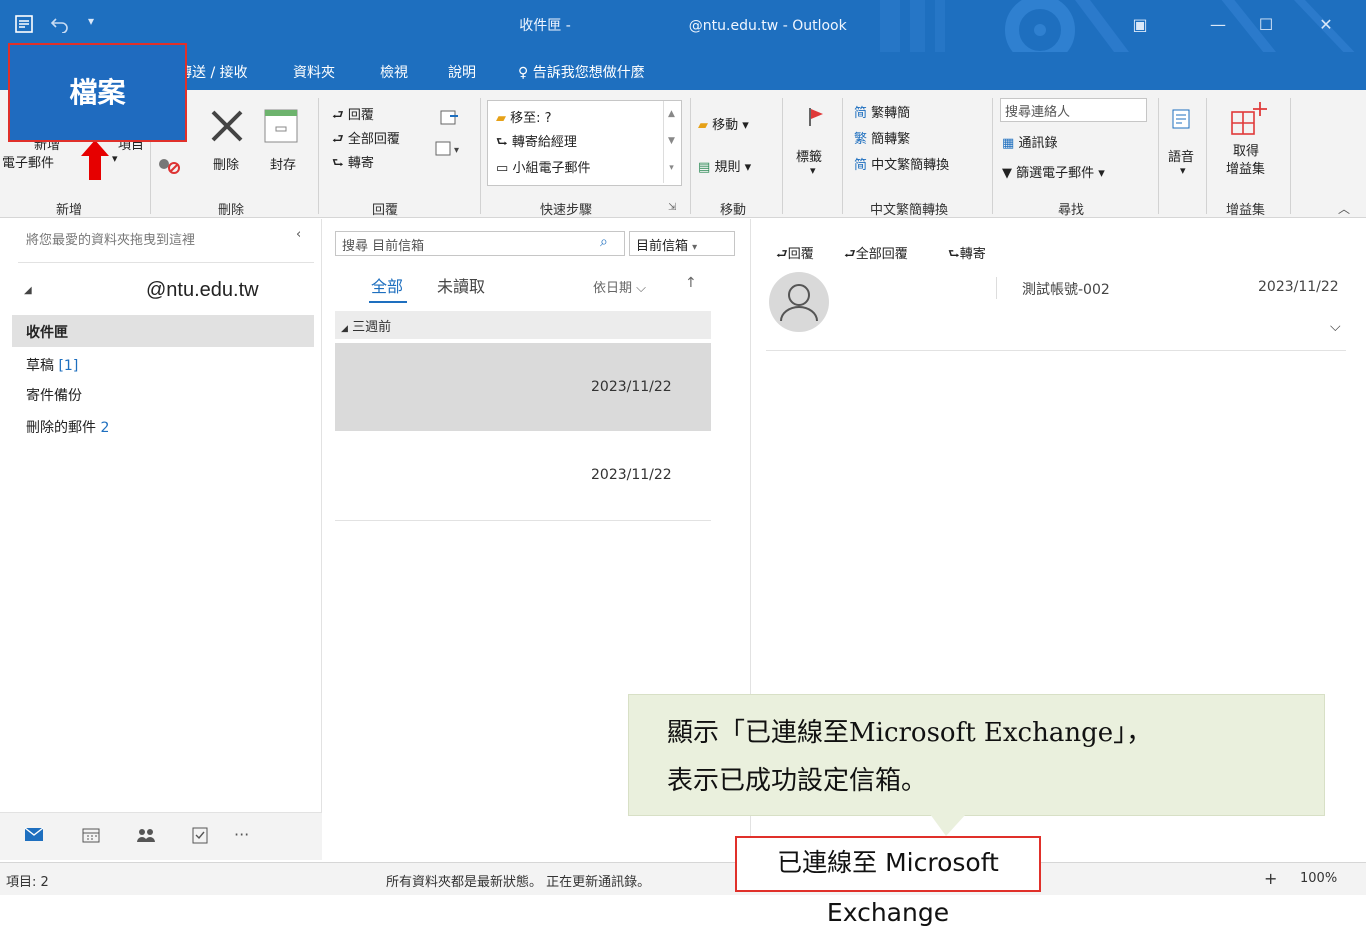 Image resolution: width=1366 pixels, height=938 pixels. Describe the element at coordinates (450, 117) in the screenshot. I see `meeting-icon` at that location.